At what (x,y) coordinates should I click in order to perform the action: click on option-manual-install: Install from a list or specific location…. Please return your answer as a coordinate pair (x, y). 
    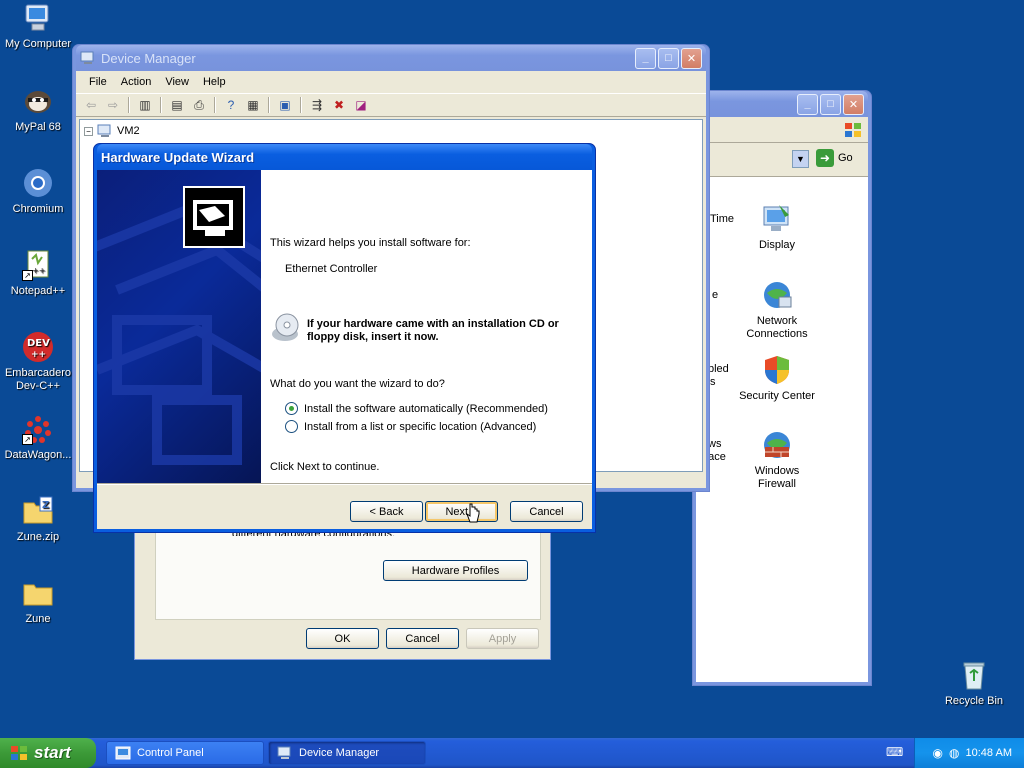
    Looking at the image, I should click on (410, 426).